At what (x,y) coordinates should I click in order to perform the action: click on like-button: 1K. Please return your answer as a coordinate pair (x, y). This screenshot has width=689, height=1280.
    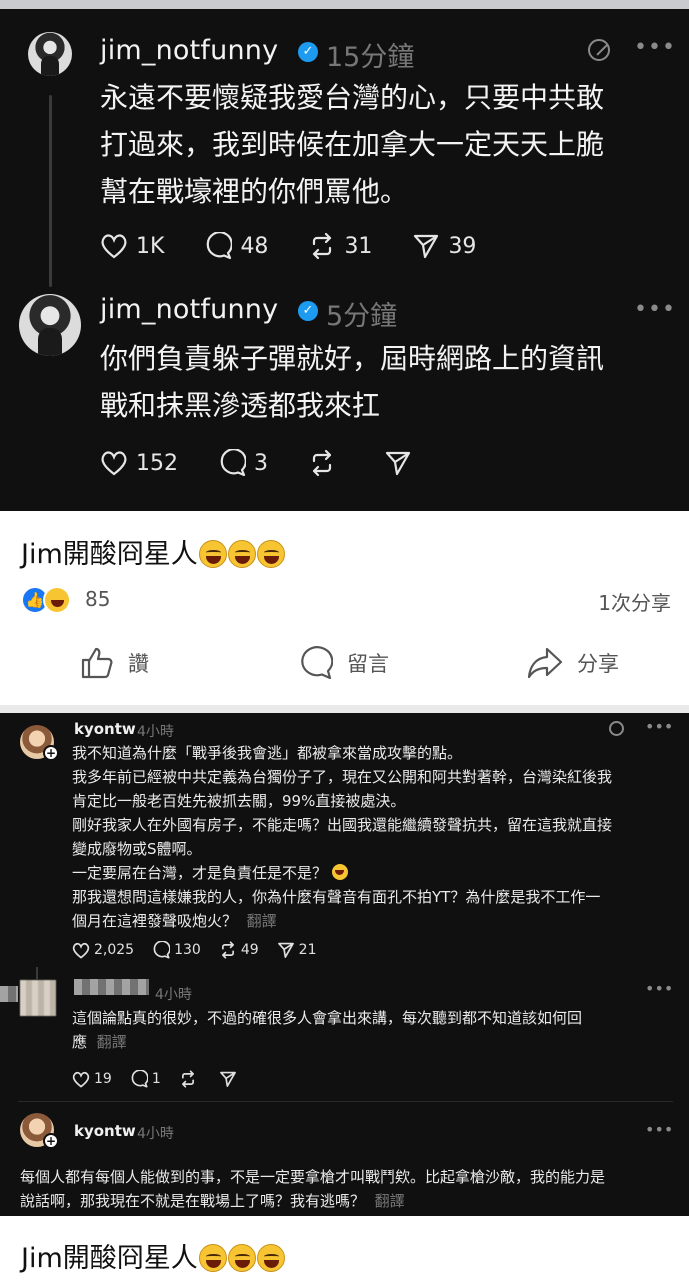
    Looking at the image, I should click on (132, 246).